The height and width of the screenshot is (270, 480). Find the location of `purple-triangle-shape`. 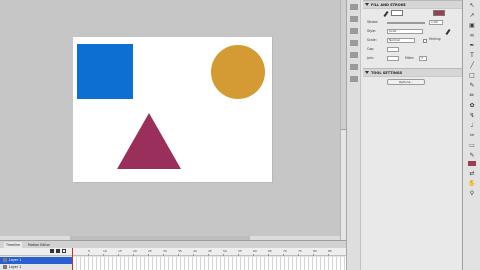

purple-triangle-shape is located at coordinates (149, 141).